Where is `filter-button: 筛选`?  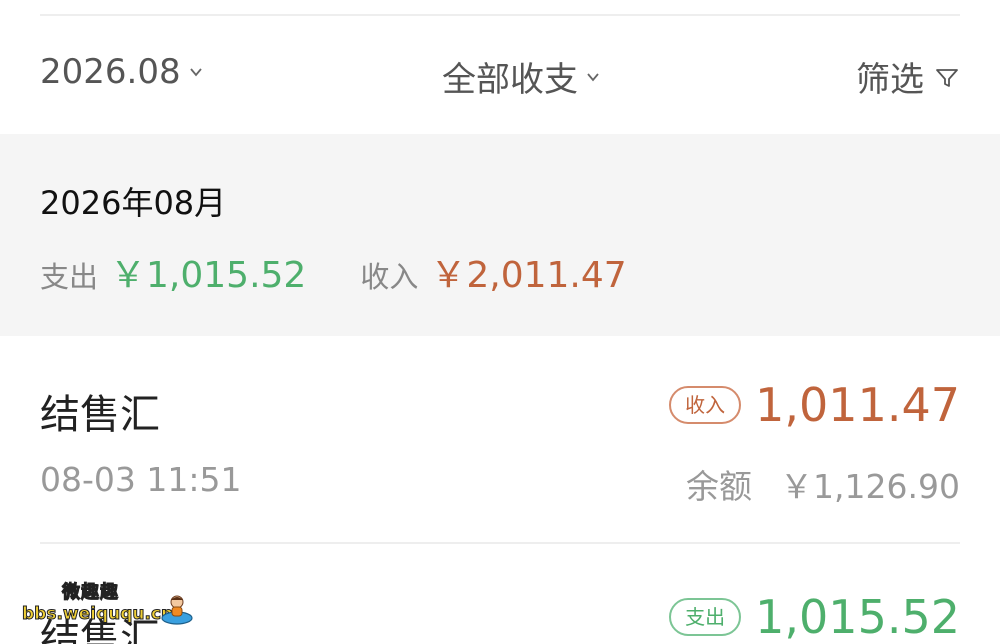
filter-button: 筛选 is located at coordinates (908, 76).